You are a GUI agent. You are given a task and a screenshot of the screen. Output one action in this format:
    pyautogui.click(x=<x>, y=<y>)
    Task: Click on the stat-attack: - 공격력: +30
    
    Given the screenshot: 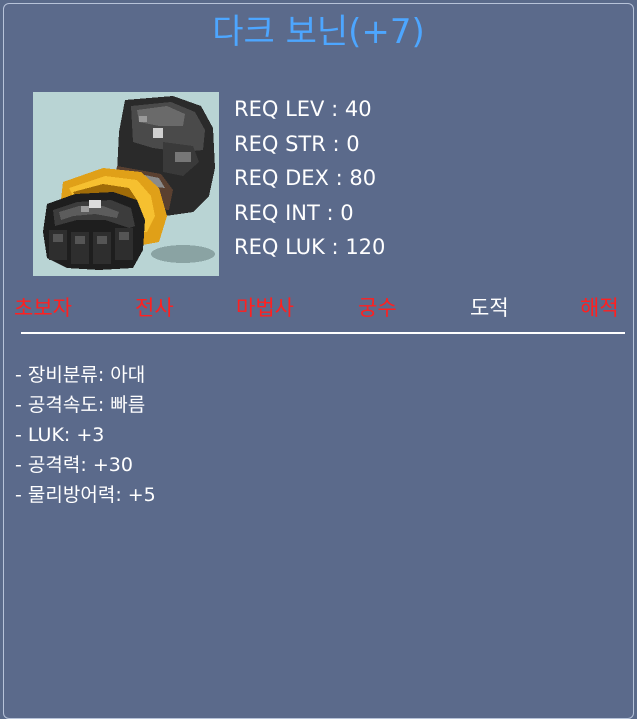 What is the action you would take?
    pyautogui.click(x=74, y=465)
    